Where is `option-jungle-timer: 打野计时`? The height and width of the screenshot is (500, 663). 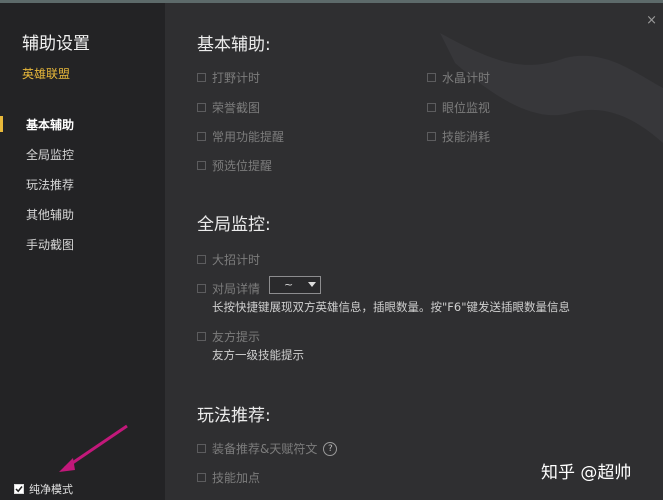 option-jungle-timer: 打野计时 is located at coordinates (228, 77).